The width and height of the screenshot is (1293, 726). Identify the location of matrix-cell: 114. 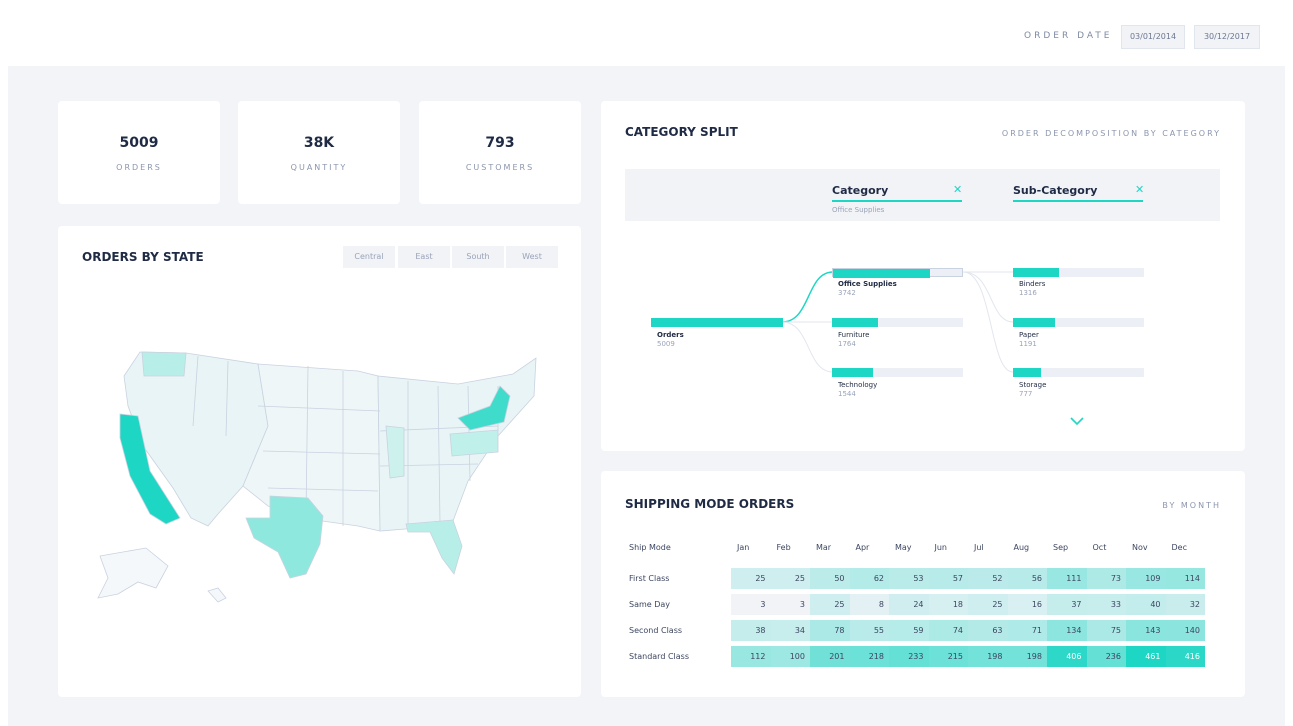
(1185, 578).